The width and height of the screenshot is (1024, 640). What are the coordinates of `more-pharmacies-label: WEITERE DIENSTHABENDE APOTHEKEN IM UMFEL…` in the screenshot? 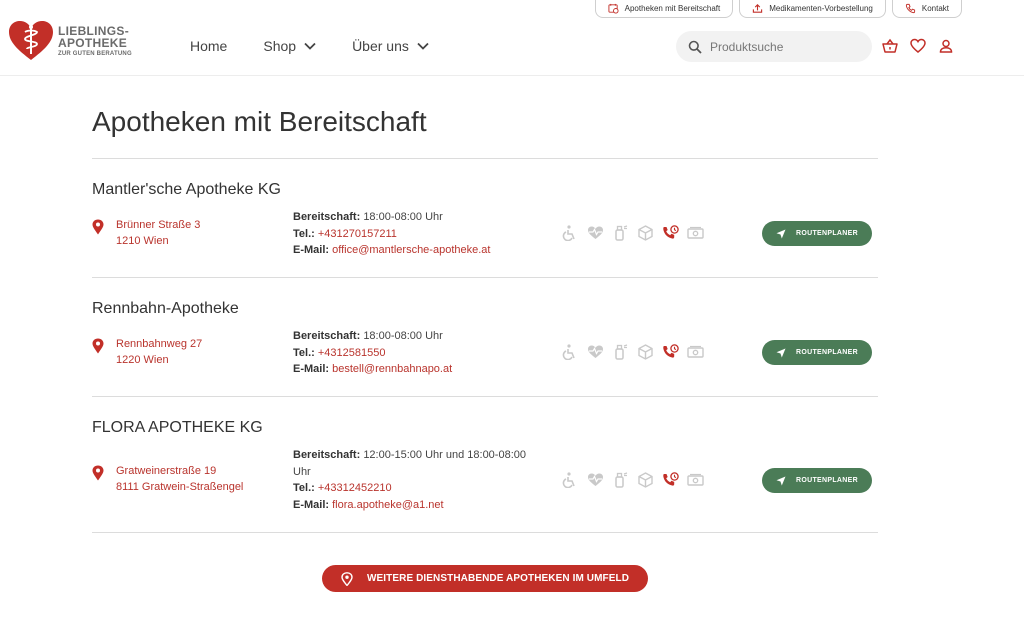 It's located at (498, 578).